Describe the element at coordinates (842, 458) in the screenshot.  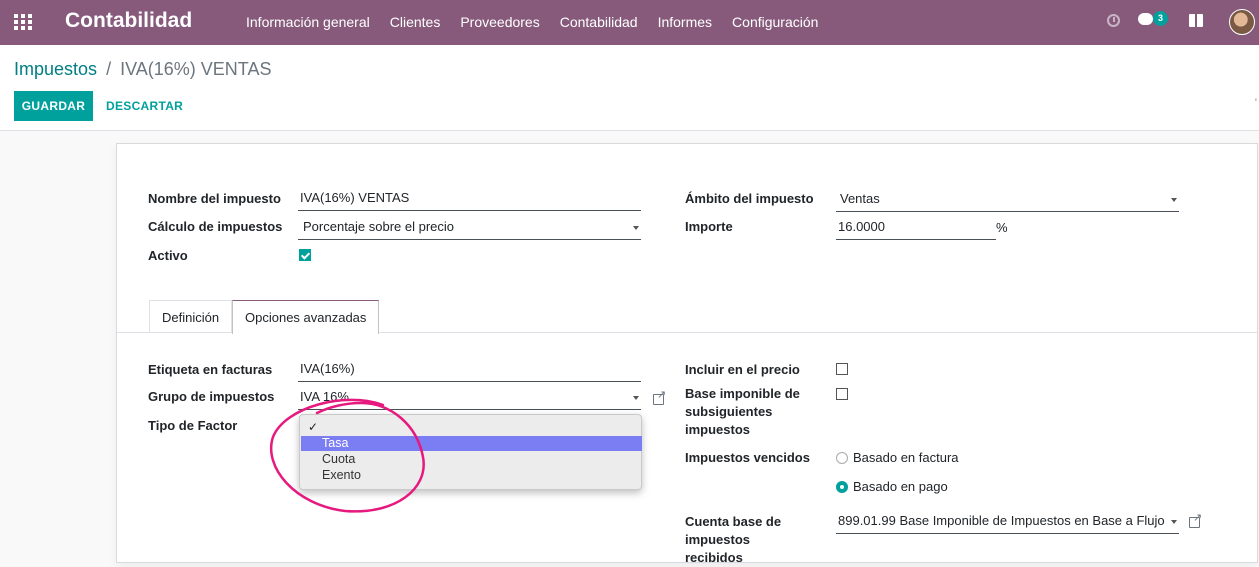
I see `exigibility-invoice-radio` at that location.